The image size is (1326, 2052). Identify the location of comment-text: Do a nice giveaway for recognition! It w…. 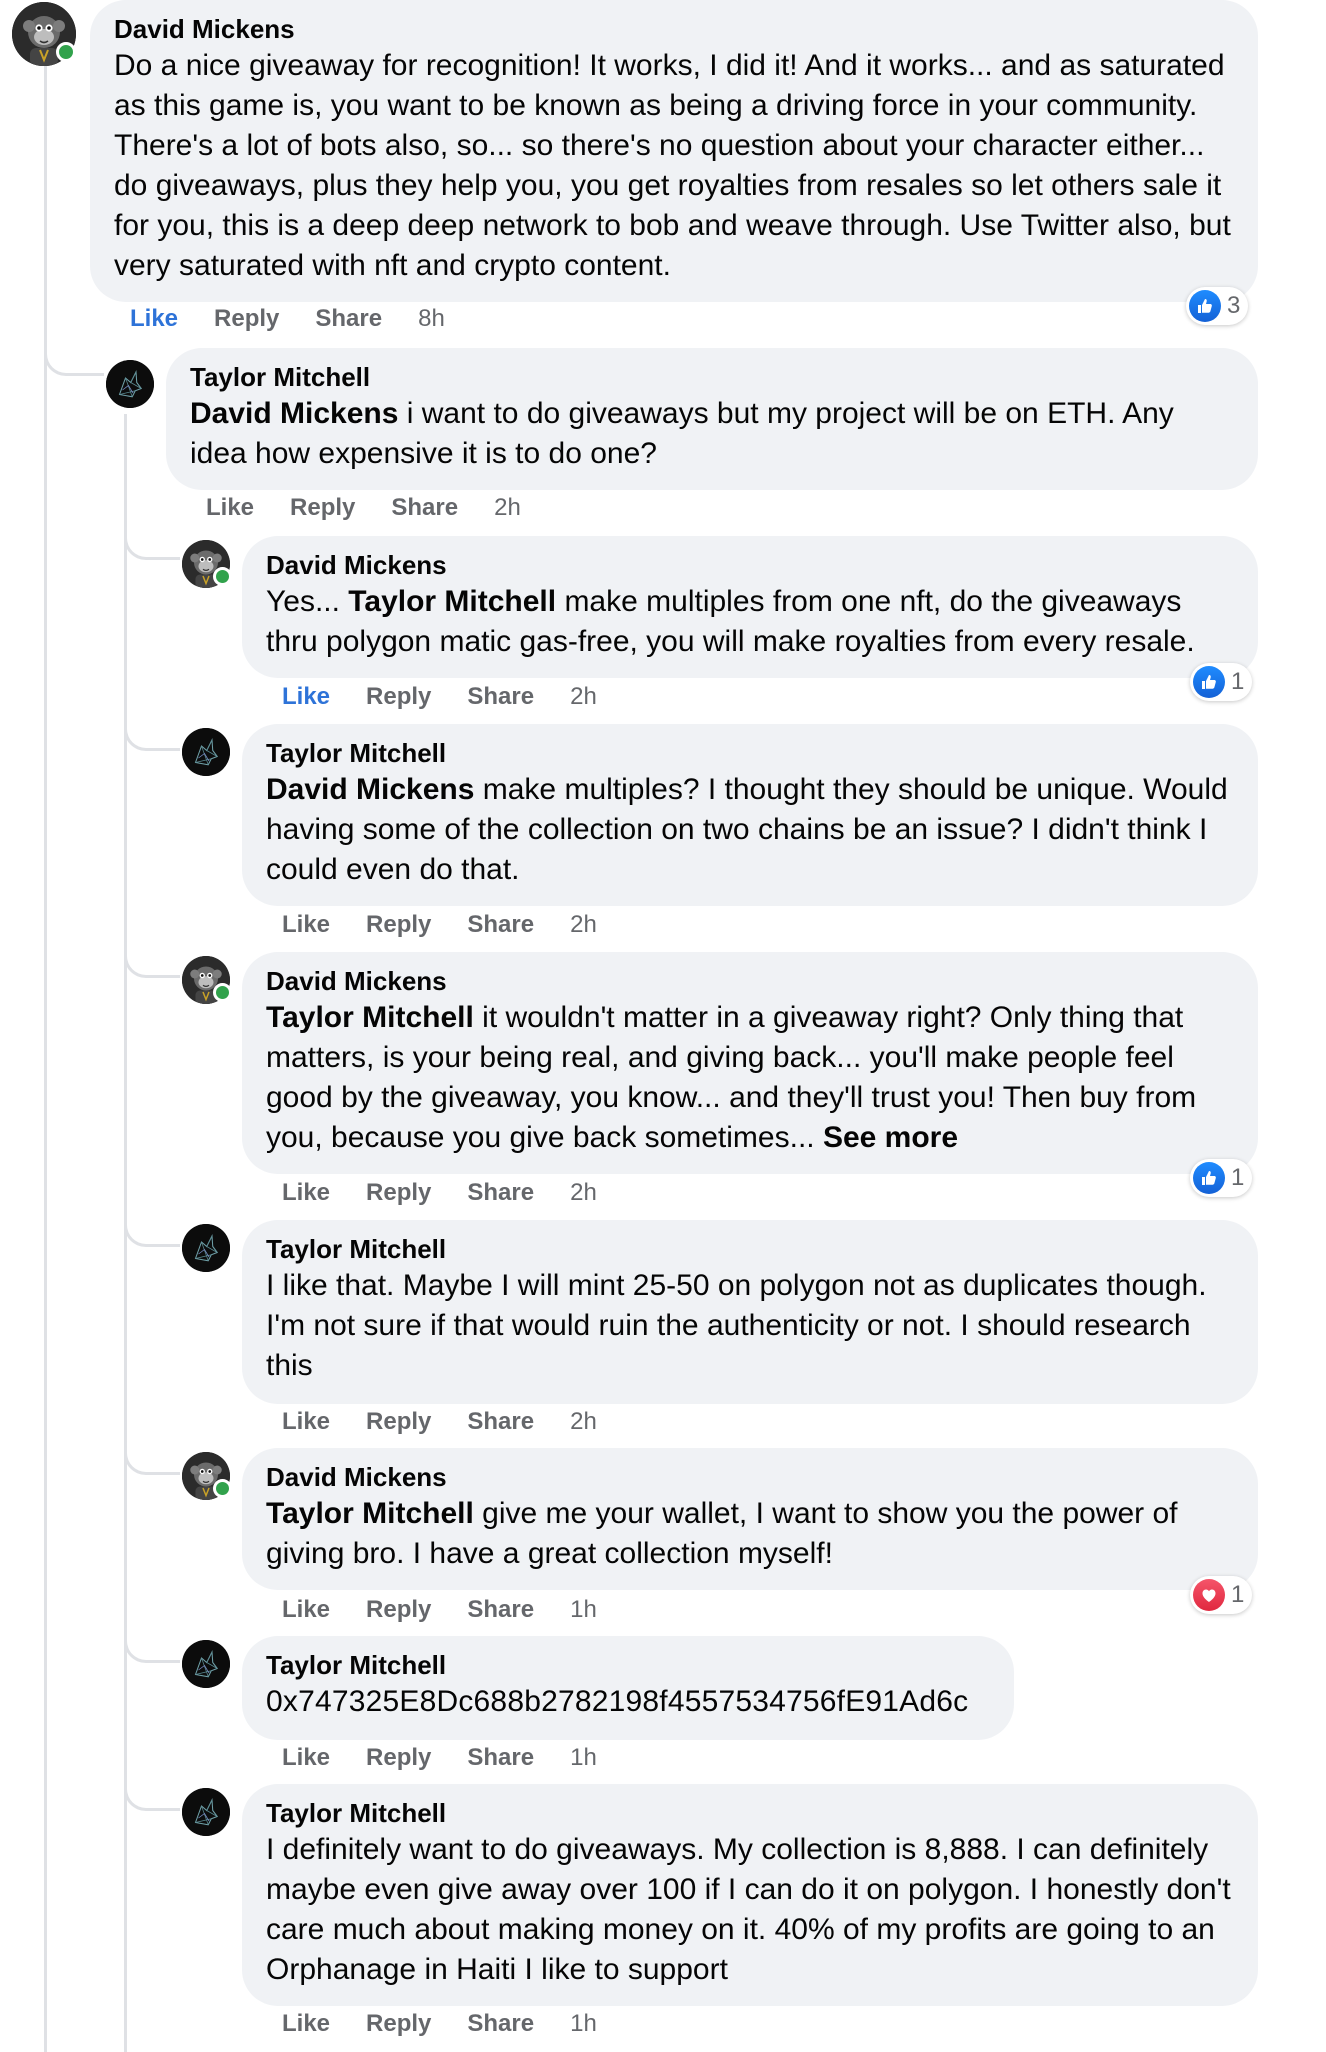
(672, 165).